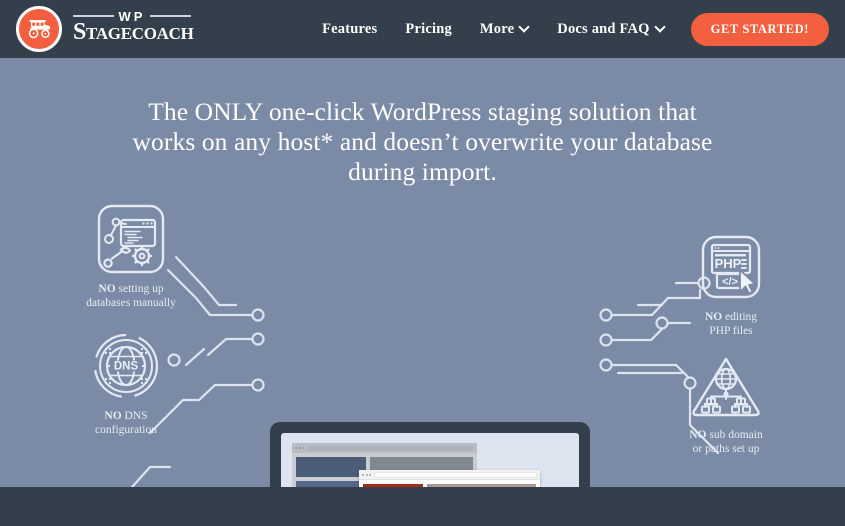 The height and width of the screenshot is (526, 845). I want to click on feature-label-line2: or paths set up, so click(726, 448).